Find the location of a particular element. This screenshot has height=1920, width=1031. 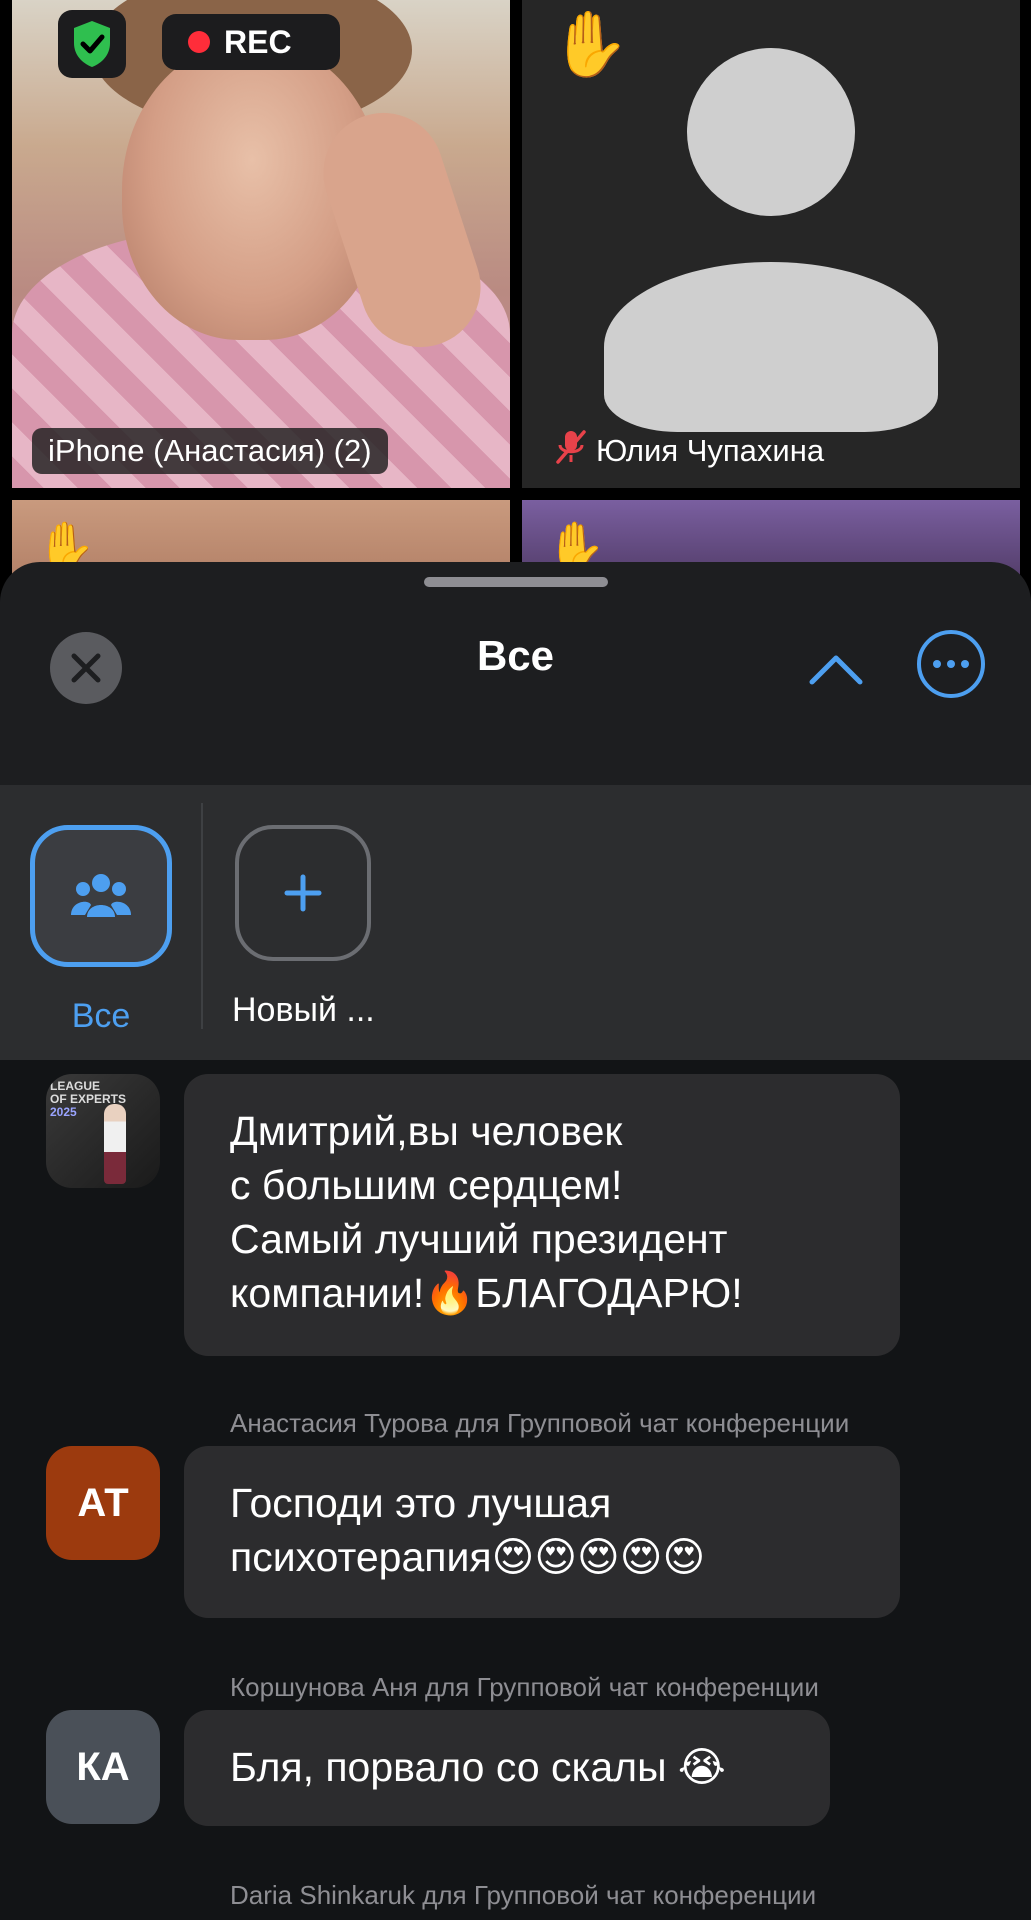

group-icon is located at coordinates (101, 895).